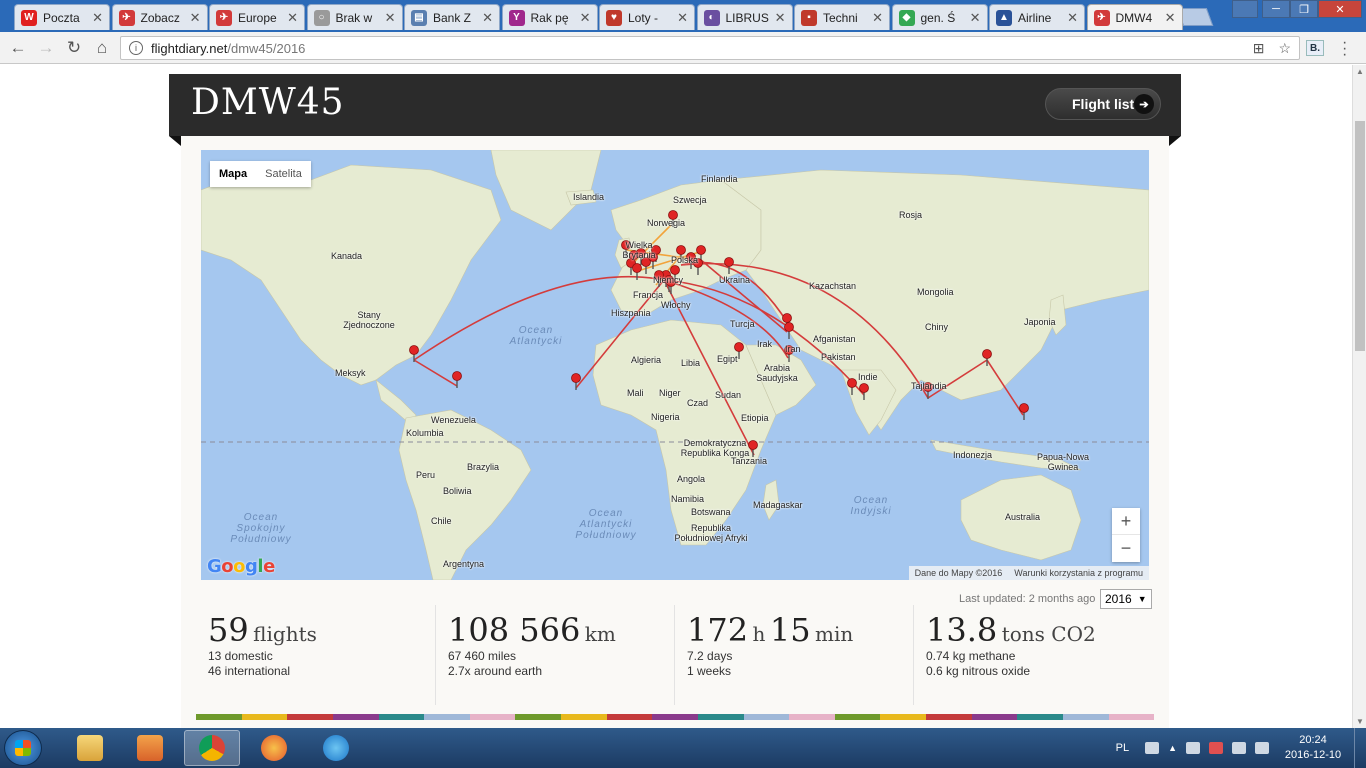 Image resolution: width=1366 pixels, height=768 pixels. I want to click on bookmark-star-icon: ☆, so click(1284, 48).